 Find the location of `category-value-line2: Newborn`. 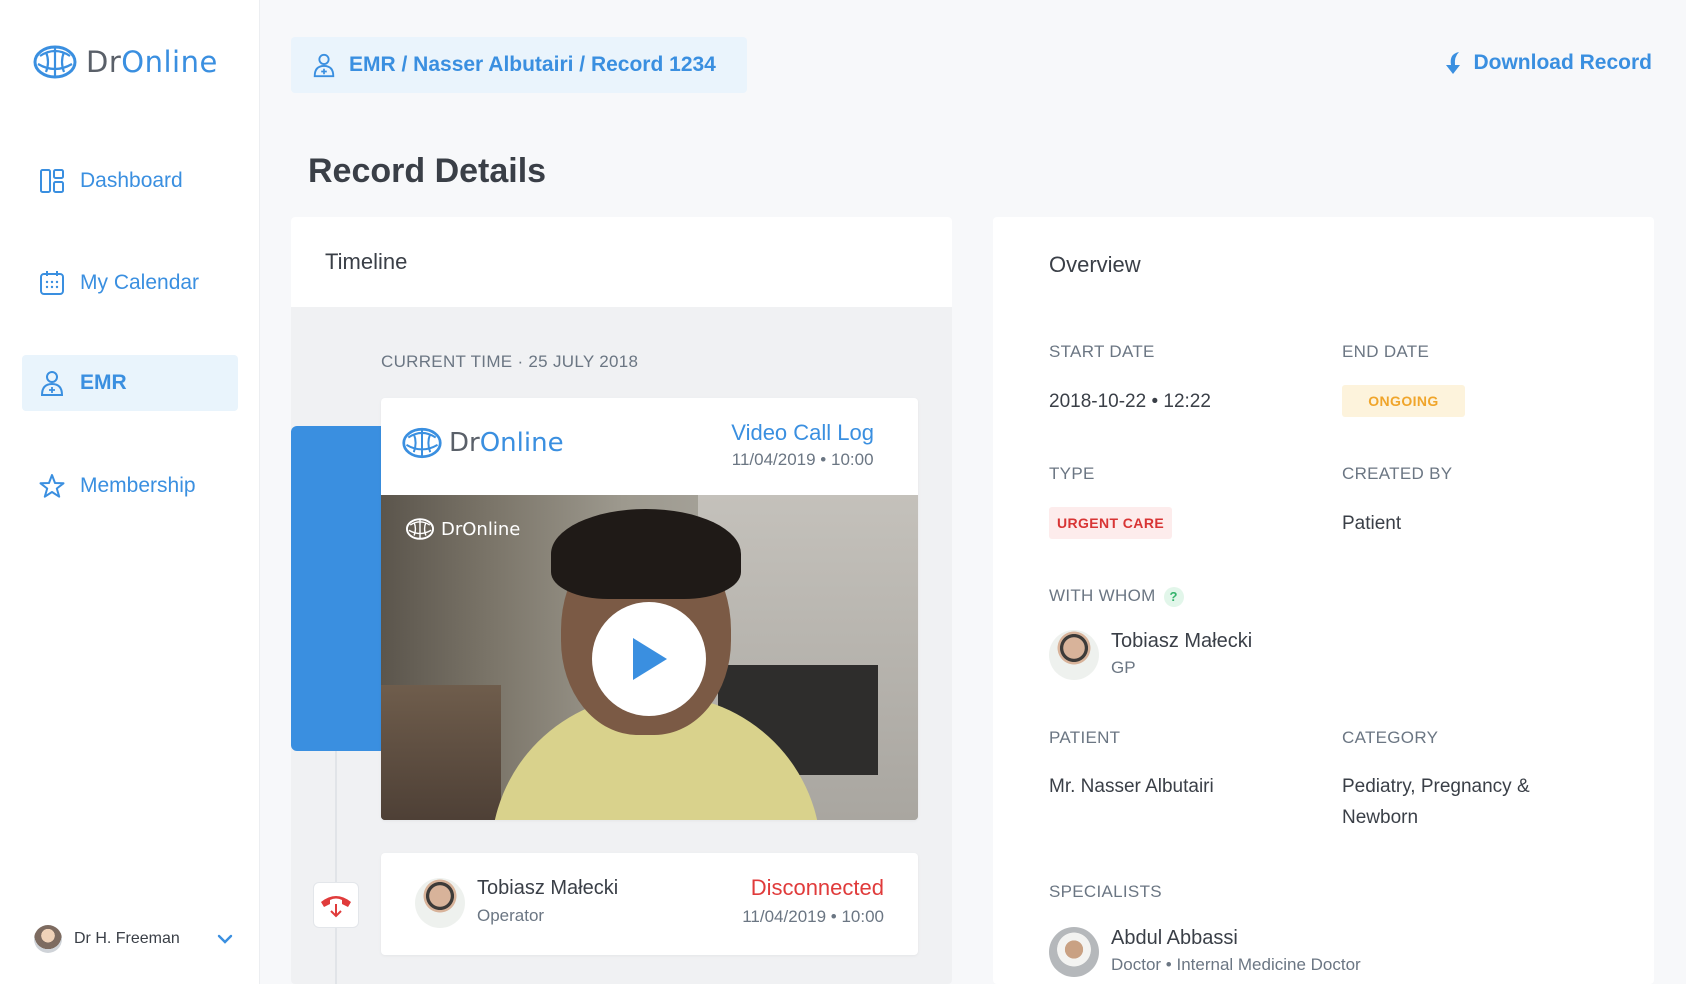

category-value-line2: Newborn is located at coordinates (1380, 817).